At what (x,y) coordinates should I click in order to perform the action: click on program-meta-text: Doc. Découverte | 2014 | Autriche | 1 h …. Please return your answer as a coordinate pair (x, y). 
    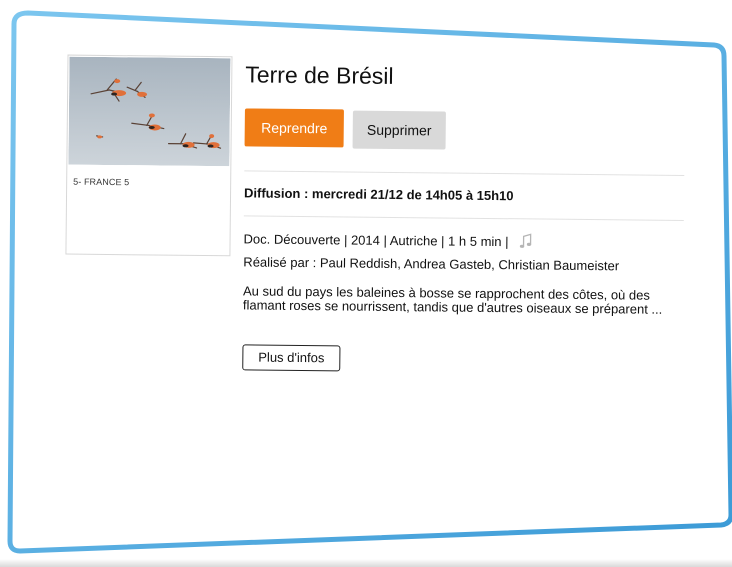
    Looking at the image, I should click on (376, 240).